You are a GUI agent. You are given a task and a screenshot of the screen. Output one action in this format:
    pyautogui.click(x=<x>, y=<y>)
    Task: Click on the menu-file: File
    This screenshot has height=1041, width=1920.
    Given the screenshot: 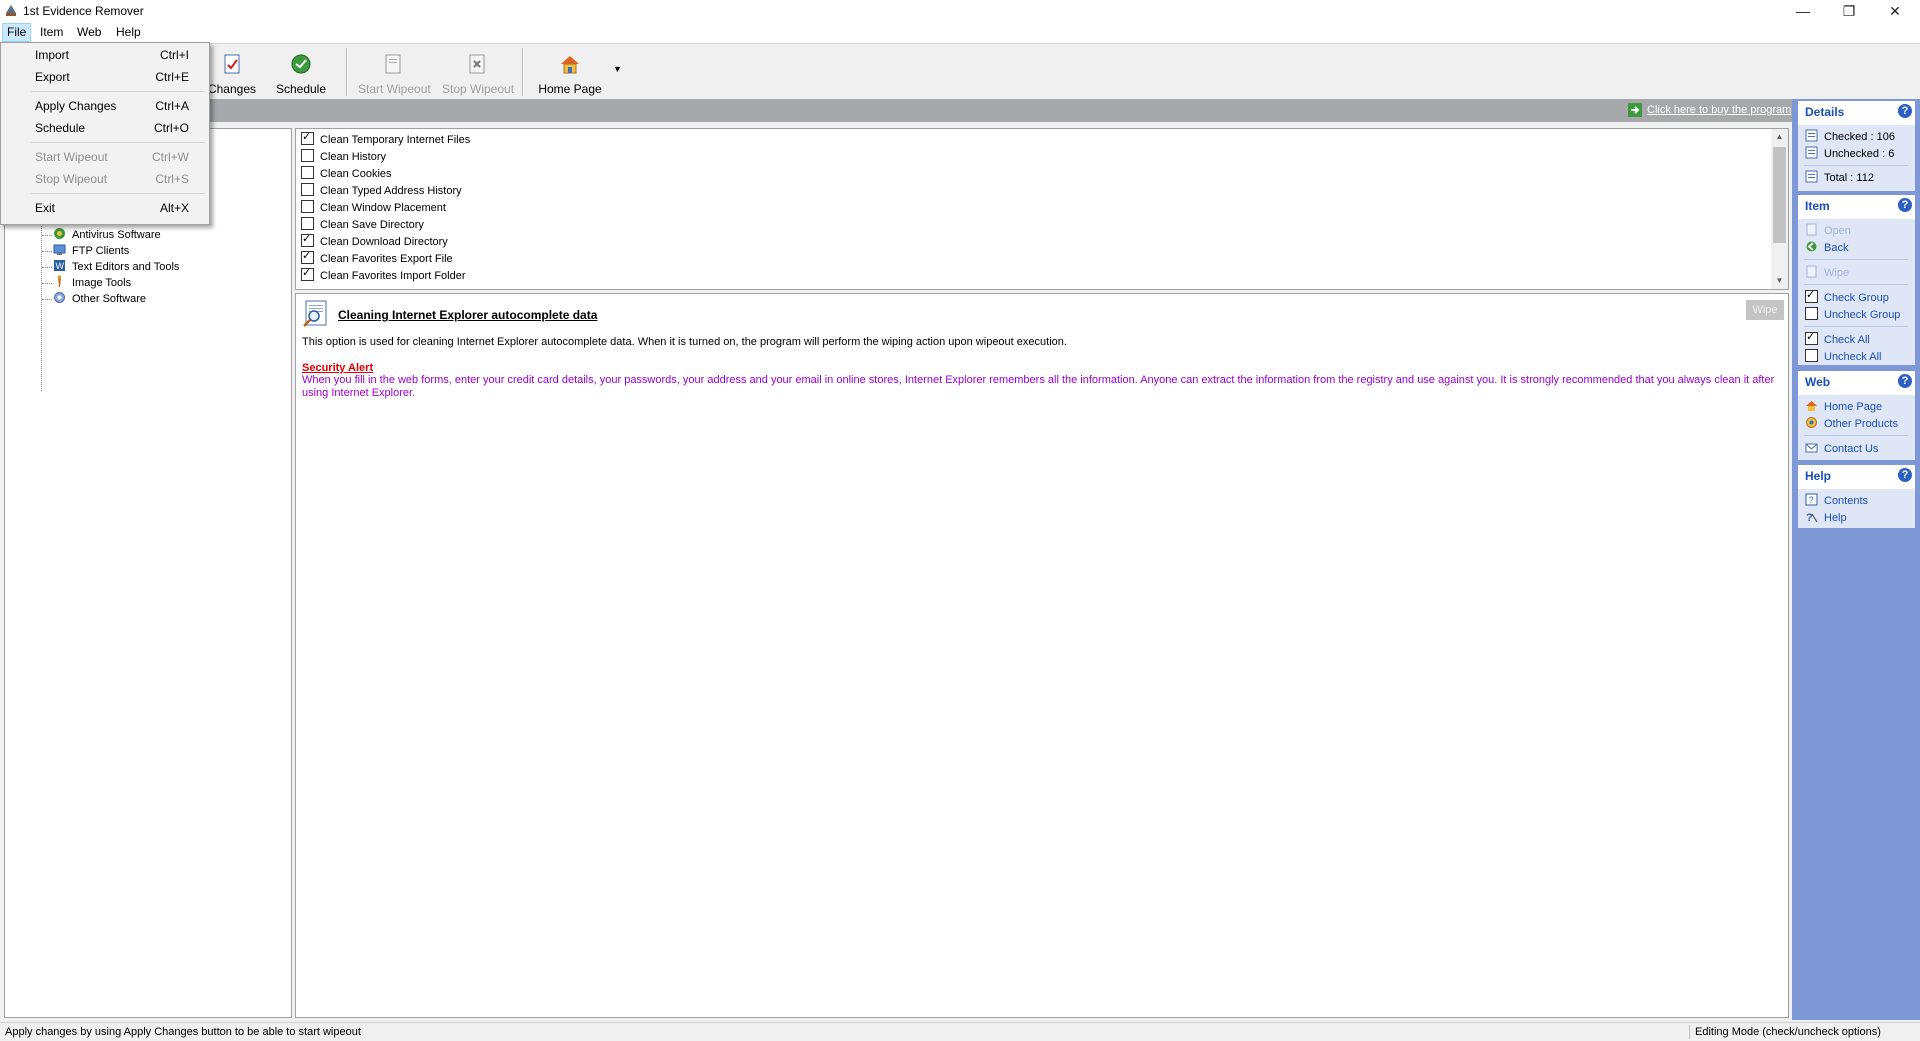 What is the action you would take?
    pyautogui.click(x=17, y=32)
    